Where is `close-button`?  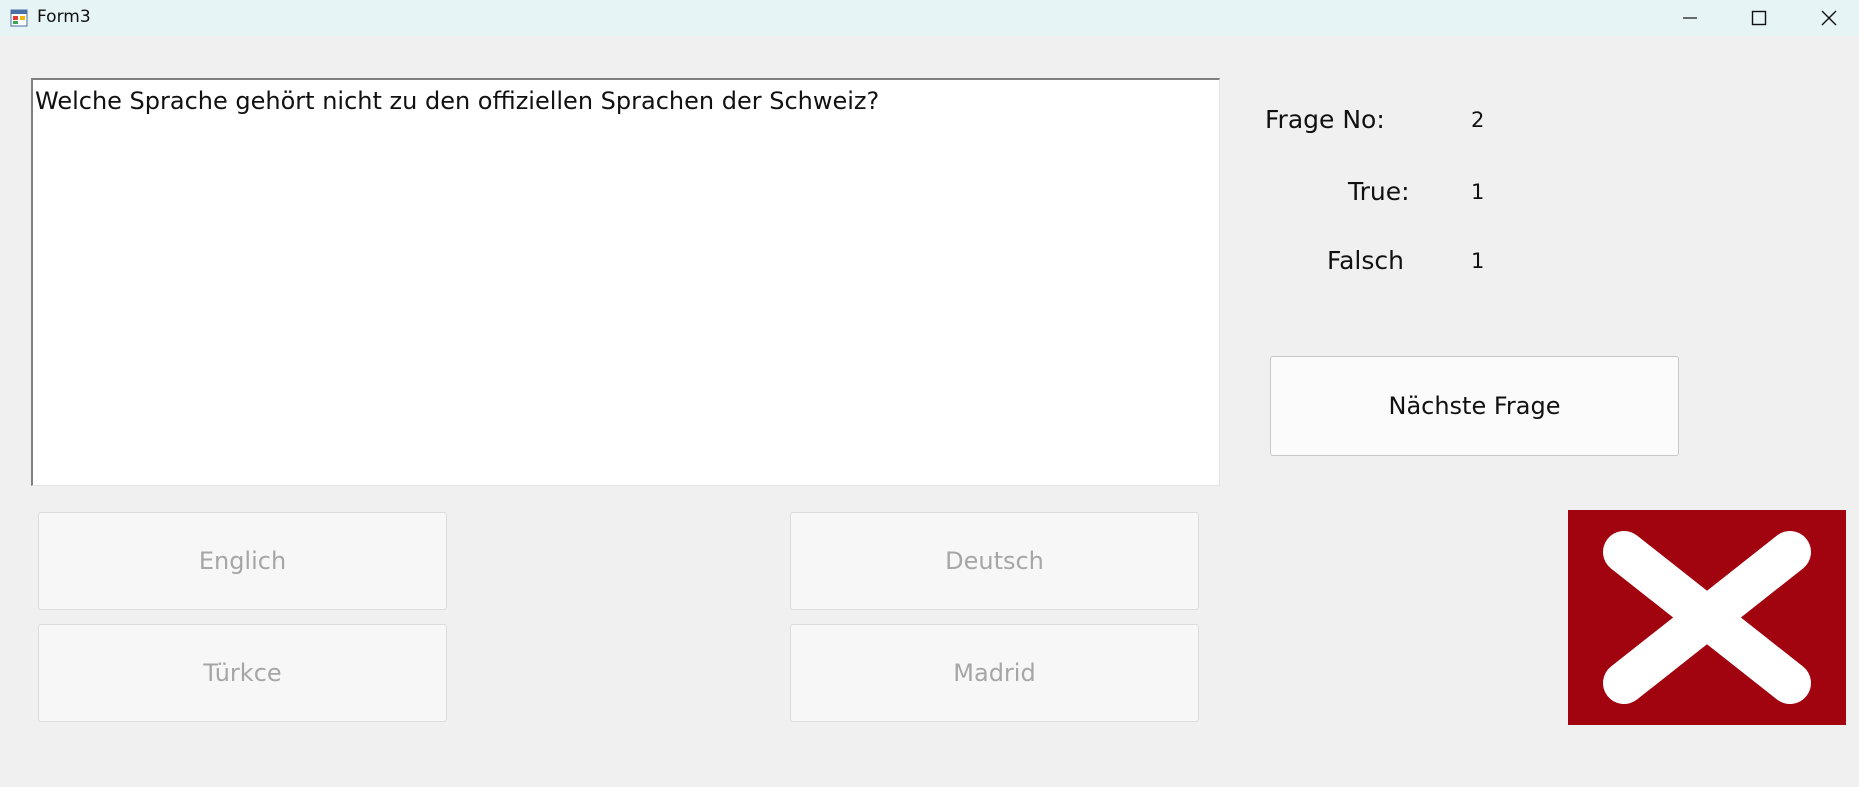
close-button is located at coordinates (1827, 18).